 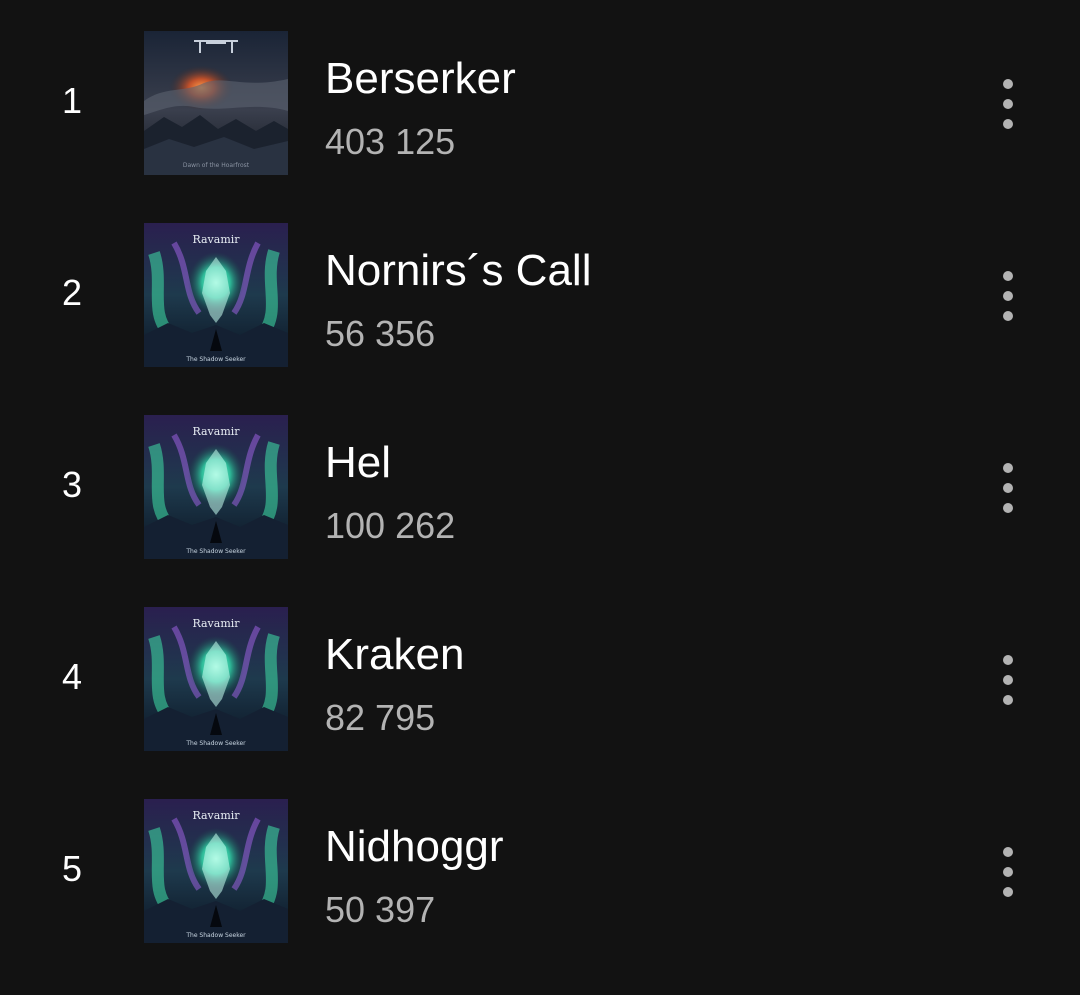 What do you see at coordinates (458, 270) in the screenshot?
I see `track-title: Nornirs´s Call` at bounding box center [458, 270].